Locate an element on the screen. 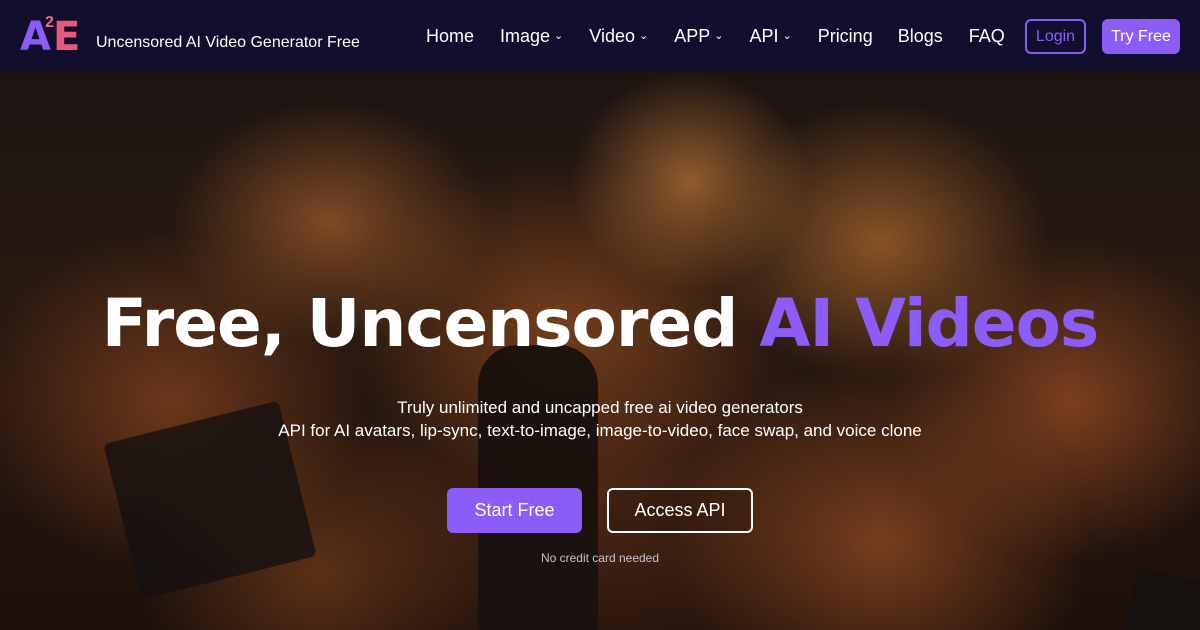 Image resolution: width=1200 pixels, height=630 pixels. hero-title-main: Free, Uncensored is located at coordinates (430, 323).